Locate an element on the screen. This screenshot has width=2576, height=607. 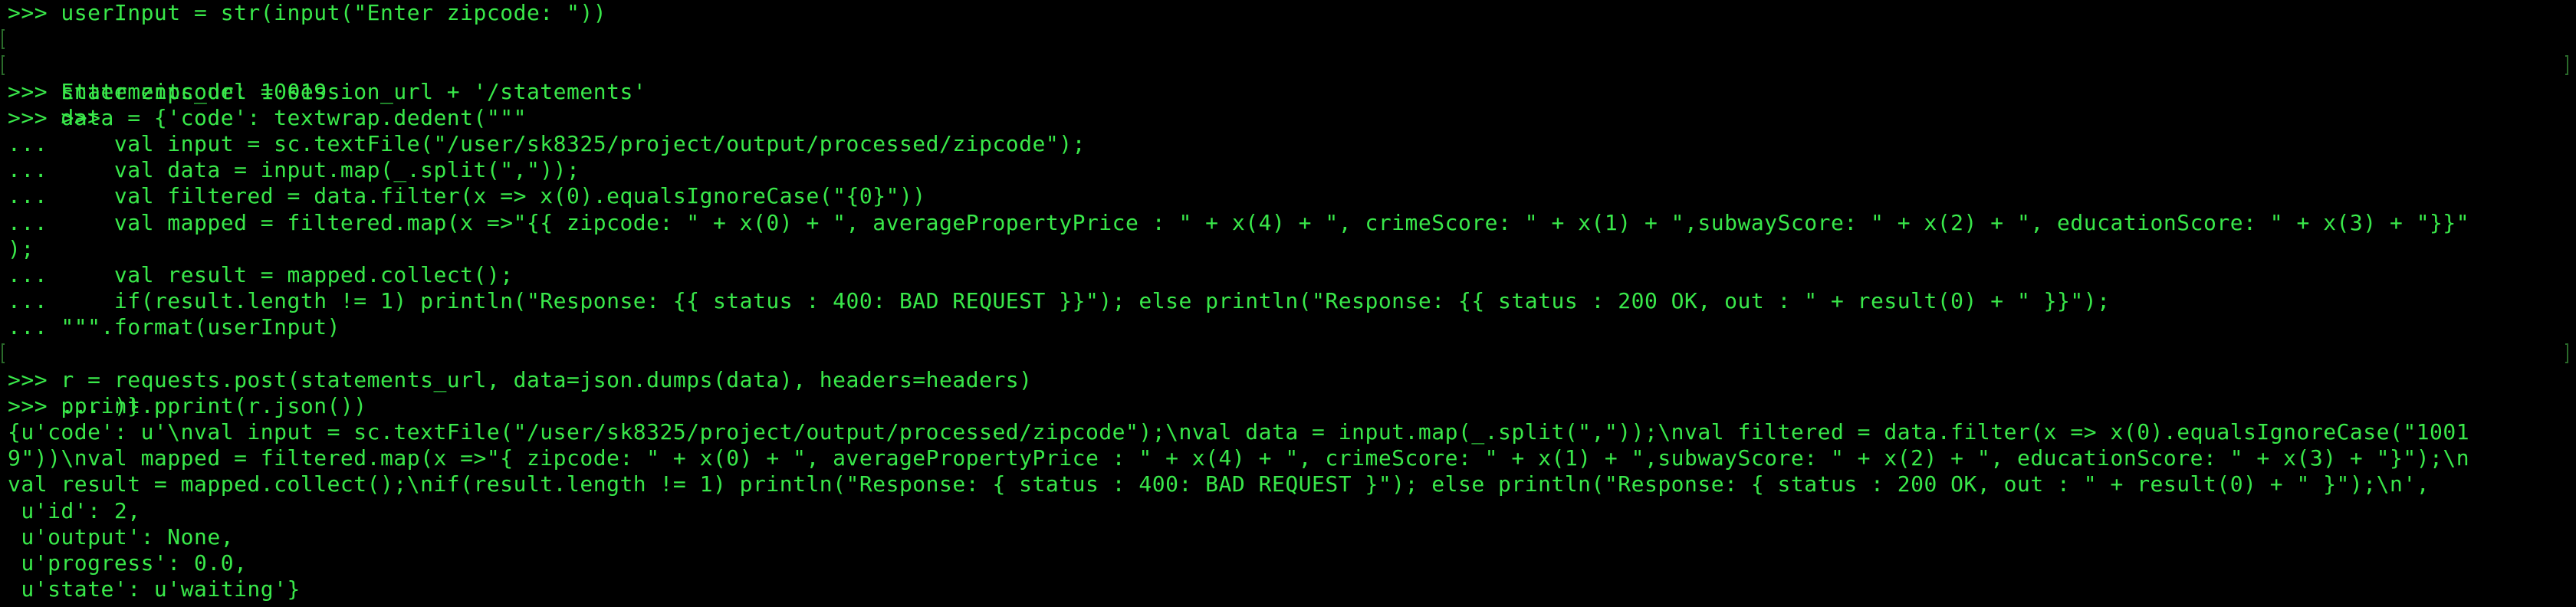
terminal-line-data-dict: >>> data = {'code': textwrap.dedent(""" is located at coordinates (267, 117).